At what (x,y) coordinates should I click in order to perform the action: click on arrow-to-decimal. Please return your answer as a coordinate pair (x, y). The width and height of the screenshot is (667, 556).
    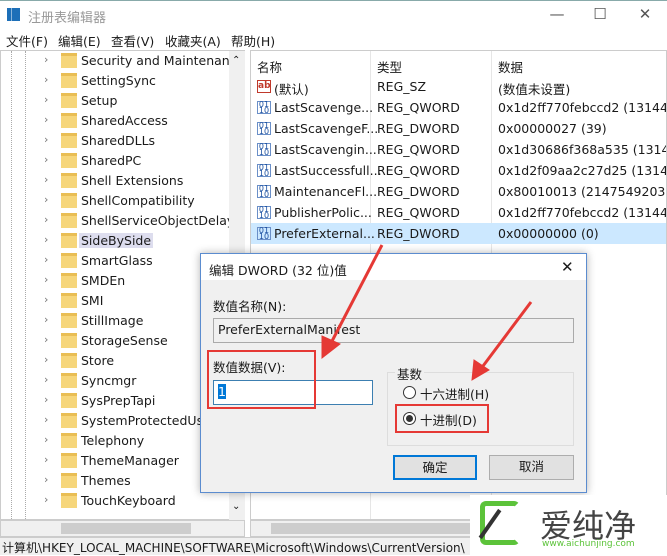
    Looking at the image, I should click on (502, 341).